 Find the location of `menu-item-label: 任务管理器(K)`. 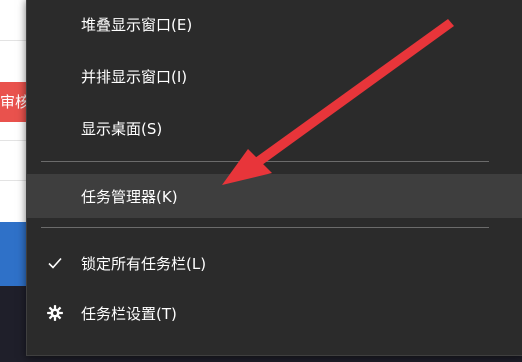

menu-item-label: 任务管理器(K) is located at coordinates (129, 196).